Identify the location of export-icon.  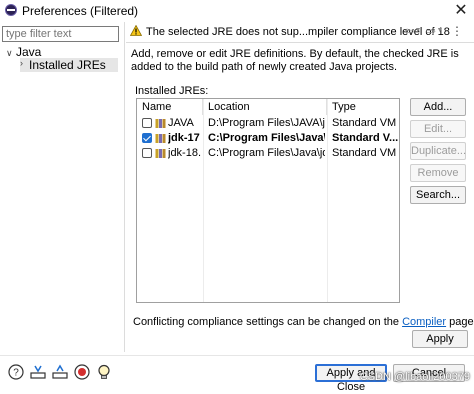
(60, 372).